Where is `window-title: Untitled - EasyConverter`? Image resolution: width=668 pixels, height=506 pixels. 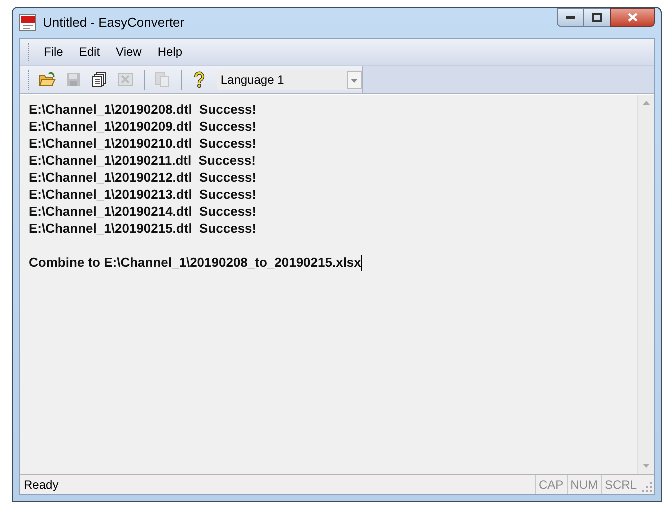
window-title: Untitled - EasyConverter is located at coordinates (114, 23).